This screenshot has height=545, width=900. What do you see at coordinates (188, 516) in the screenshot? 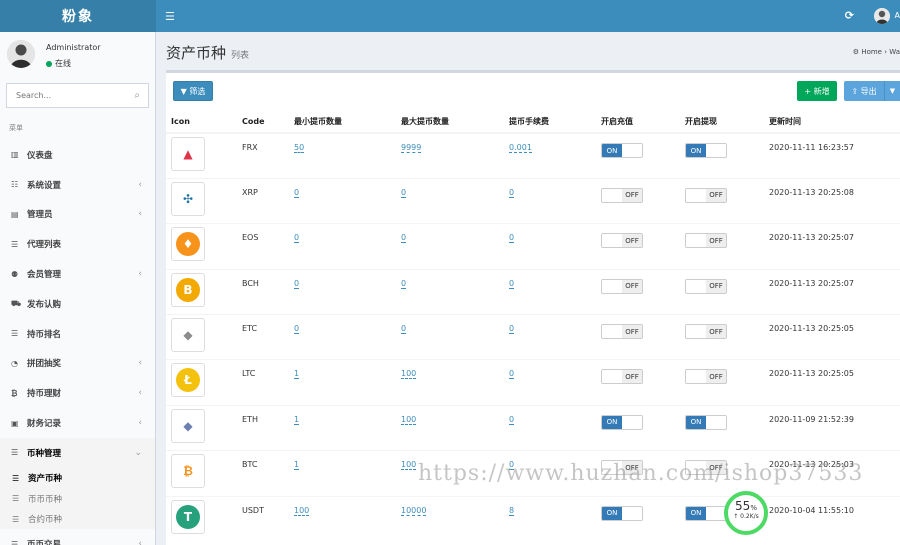
I see `coin-logo: T` at bounding box center [188, 516].